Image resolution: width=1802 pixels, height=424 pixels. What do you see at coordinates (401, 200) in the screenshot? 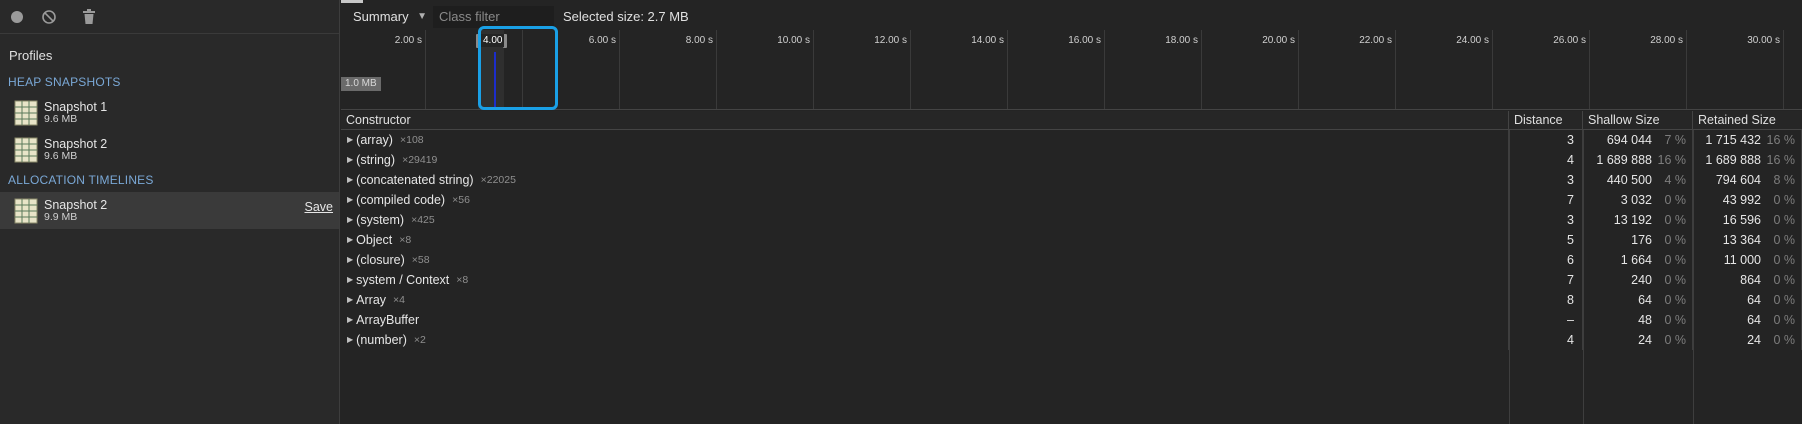
I see `constructor-name: (compiled code)` at bounding box center [401, 200].